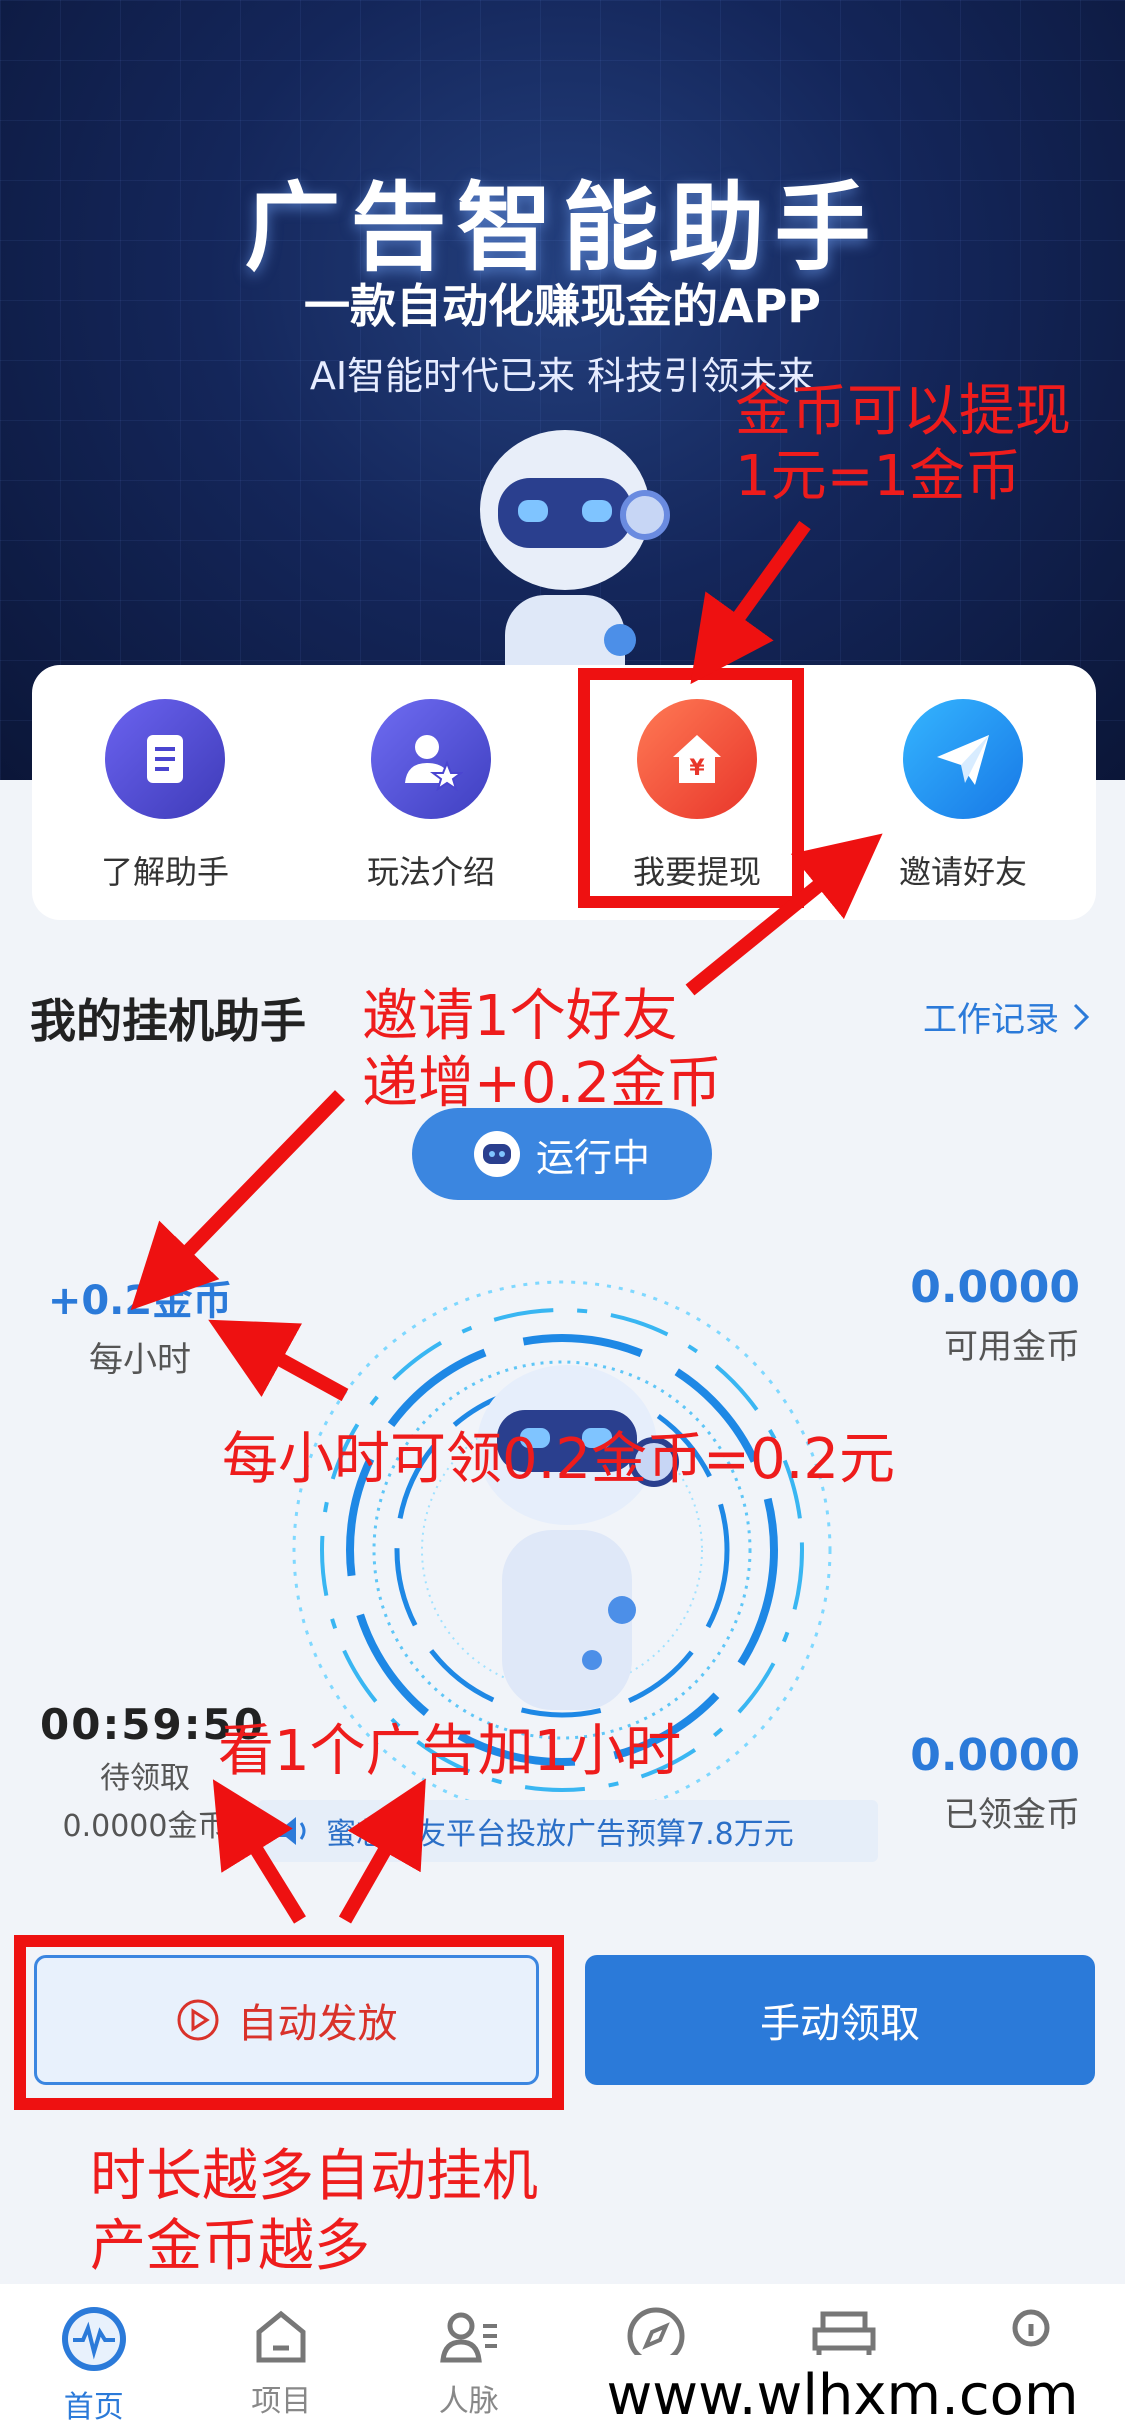 The width and height of the screenshot is (1125, 2436). Describe the element at coordinates (430, 872) in the screenshot. I see `action-label: 玩法介绍` at that location.